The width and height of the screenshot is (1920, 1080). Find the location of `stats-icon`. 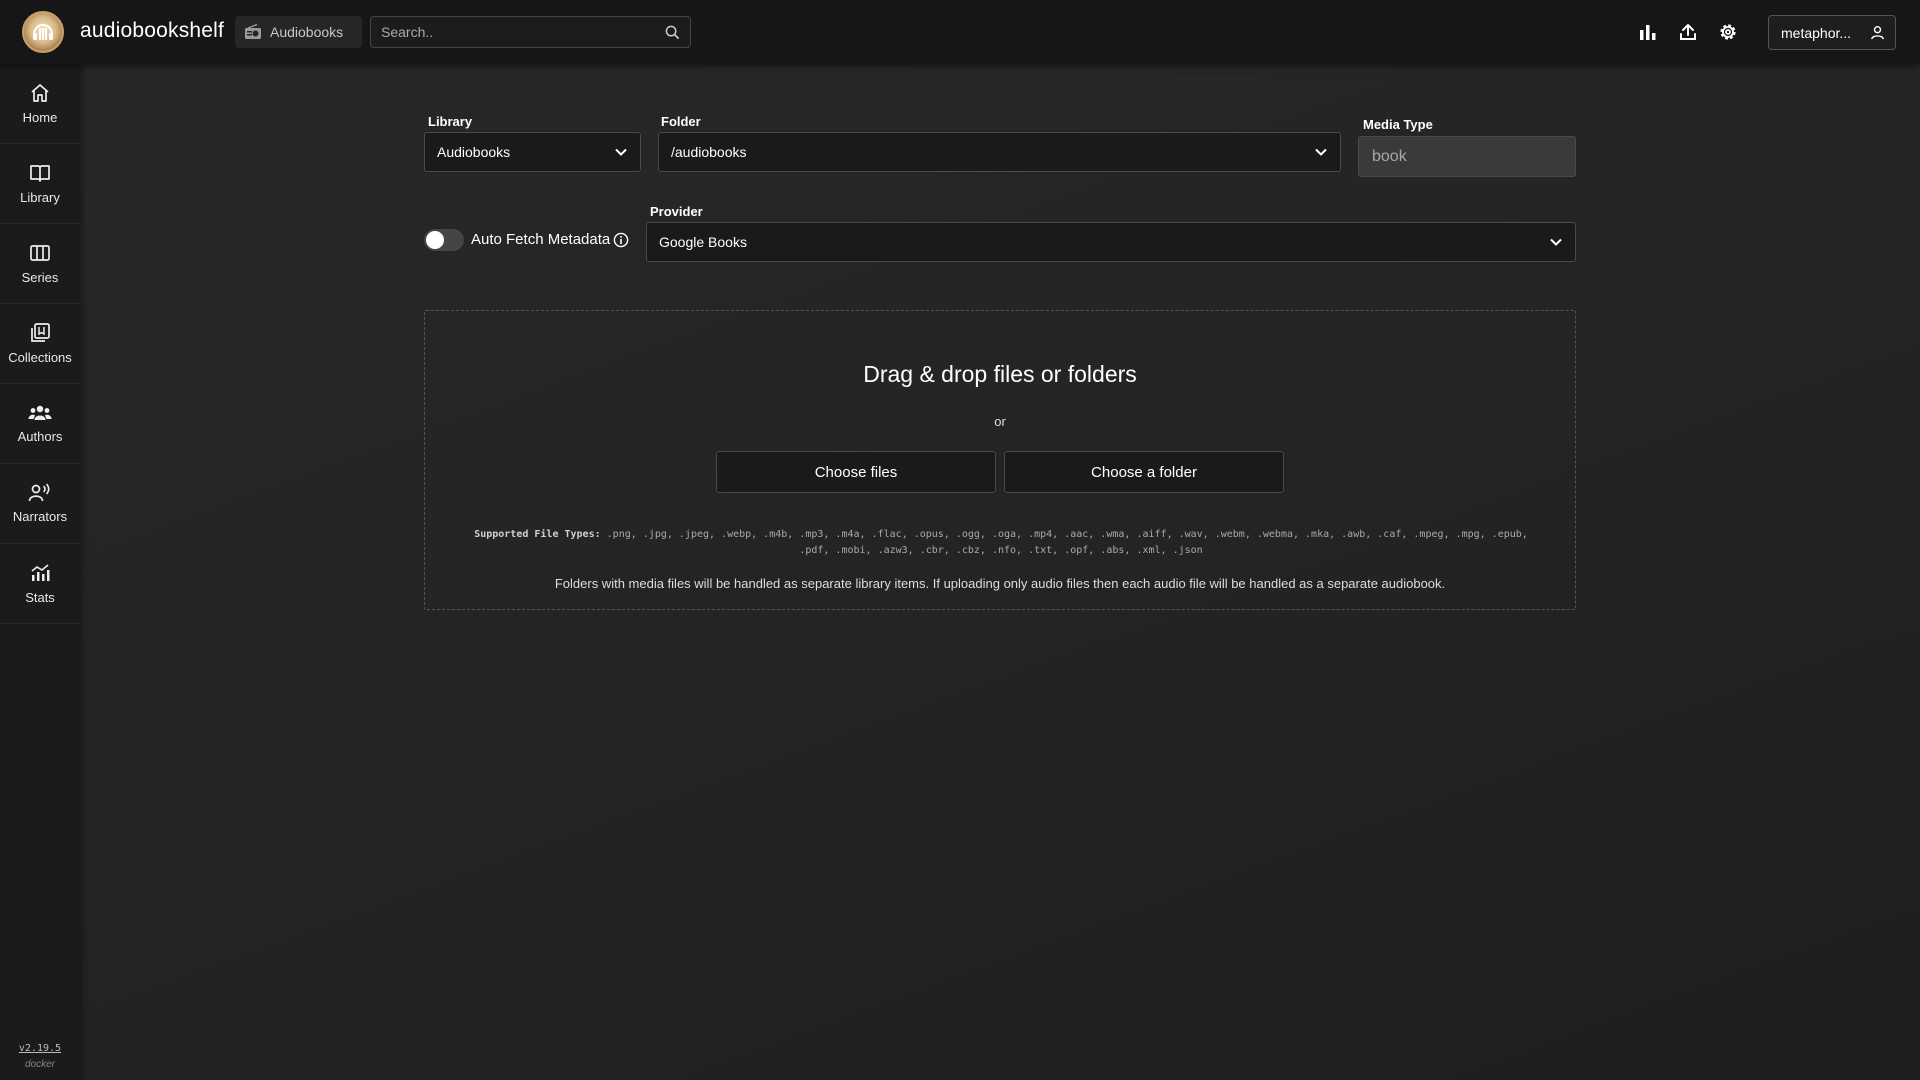

stats-icon is located at coordinates (40, 572).